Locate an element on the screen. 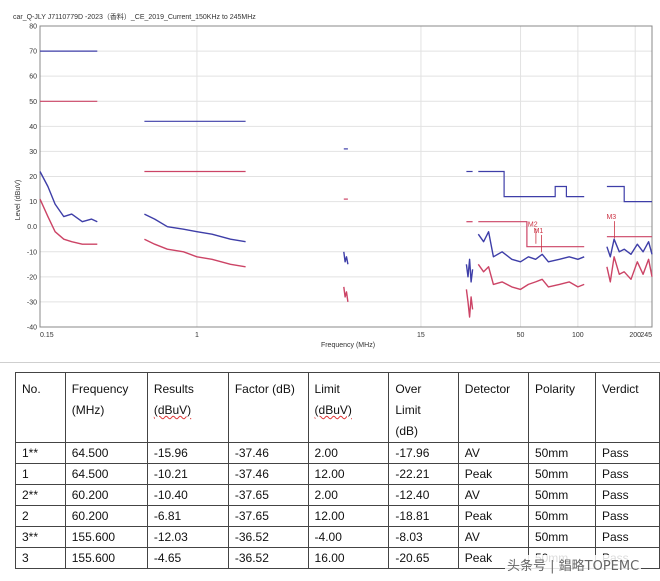 This screenshot has width=660, height=581. column-header: Over Limit (dB) is located at coordinates (423, 407).